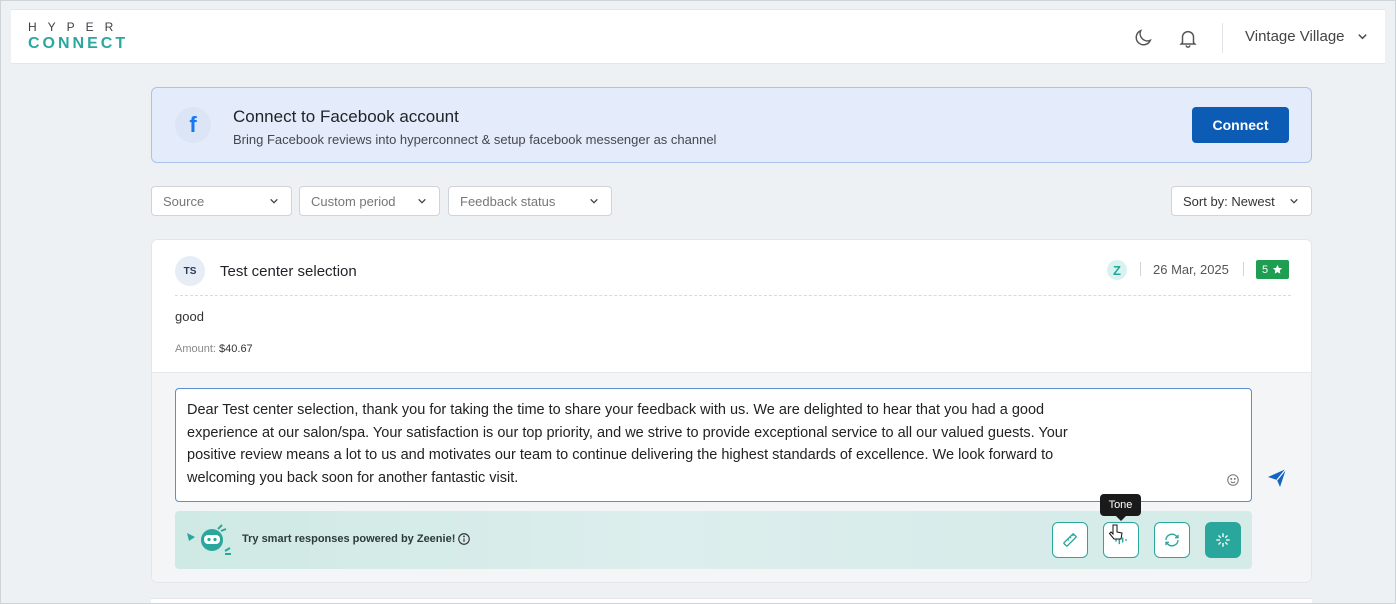 This screenshot has height=604, width=1396. I want to click on review-text: good, so click(189, 316).